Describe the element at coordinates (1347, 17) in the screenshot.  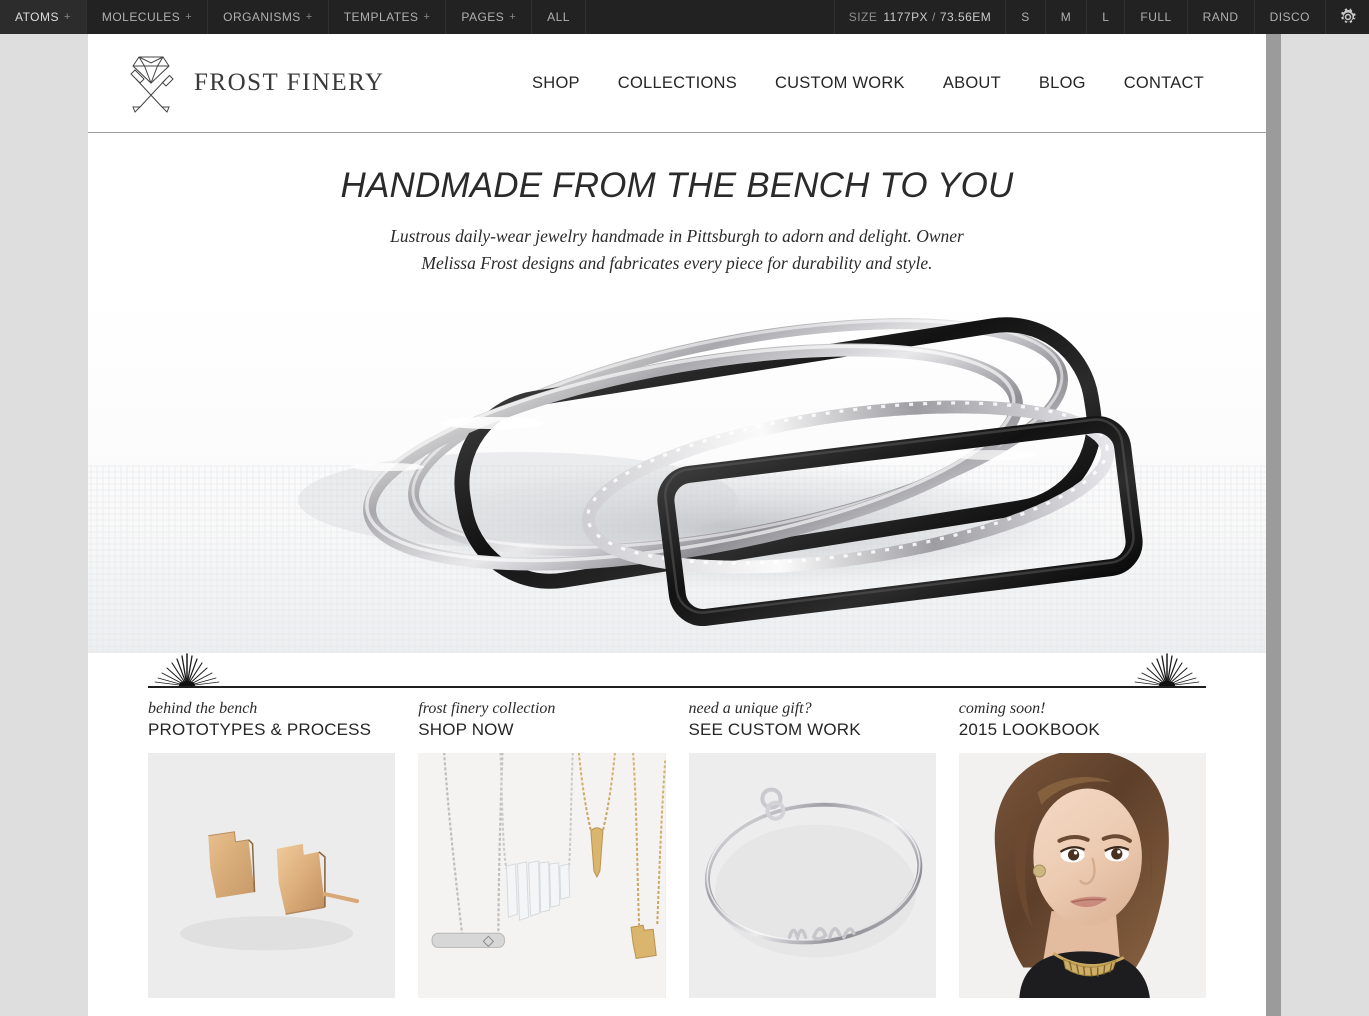
I see `gear-icon` at that location.